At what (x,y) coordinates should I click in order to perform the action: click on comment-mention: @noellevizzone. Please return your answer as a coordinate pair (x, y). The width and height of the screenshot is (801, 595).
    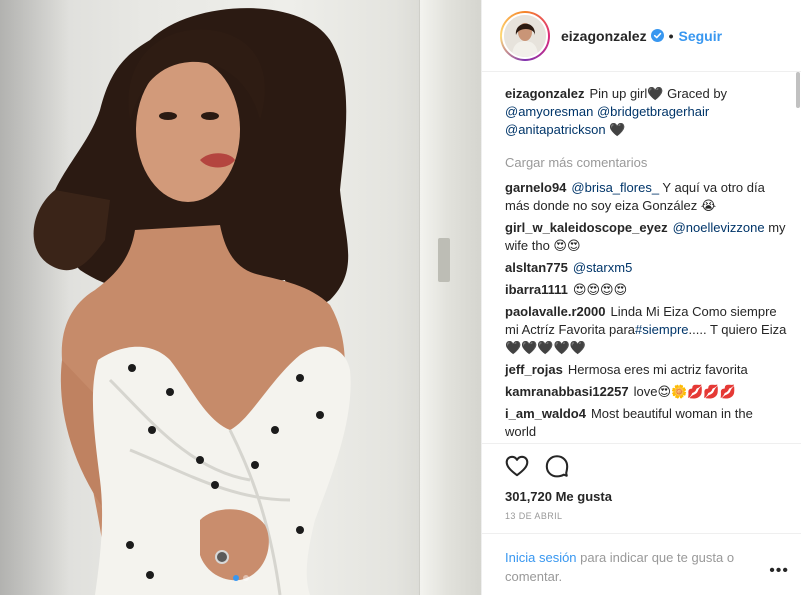
    Looking at the image, I should click on (719, 227).